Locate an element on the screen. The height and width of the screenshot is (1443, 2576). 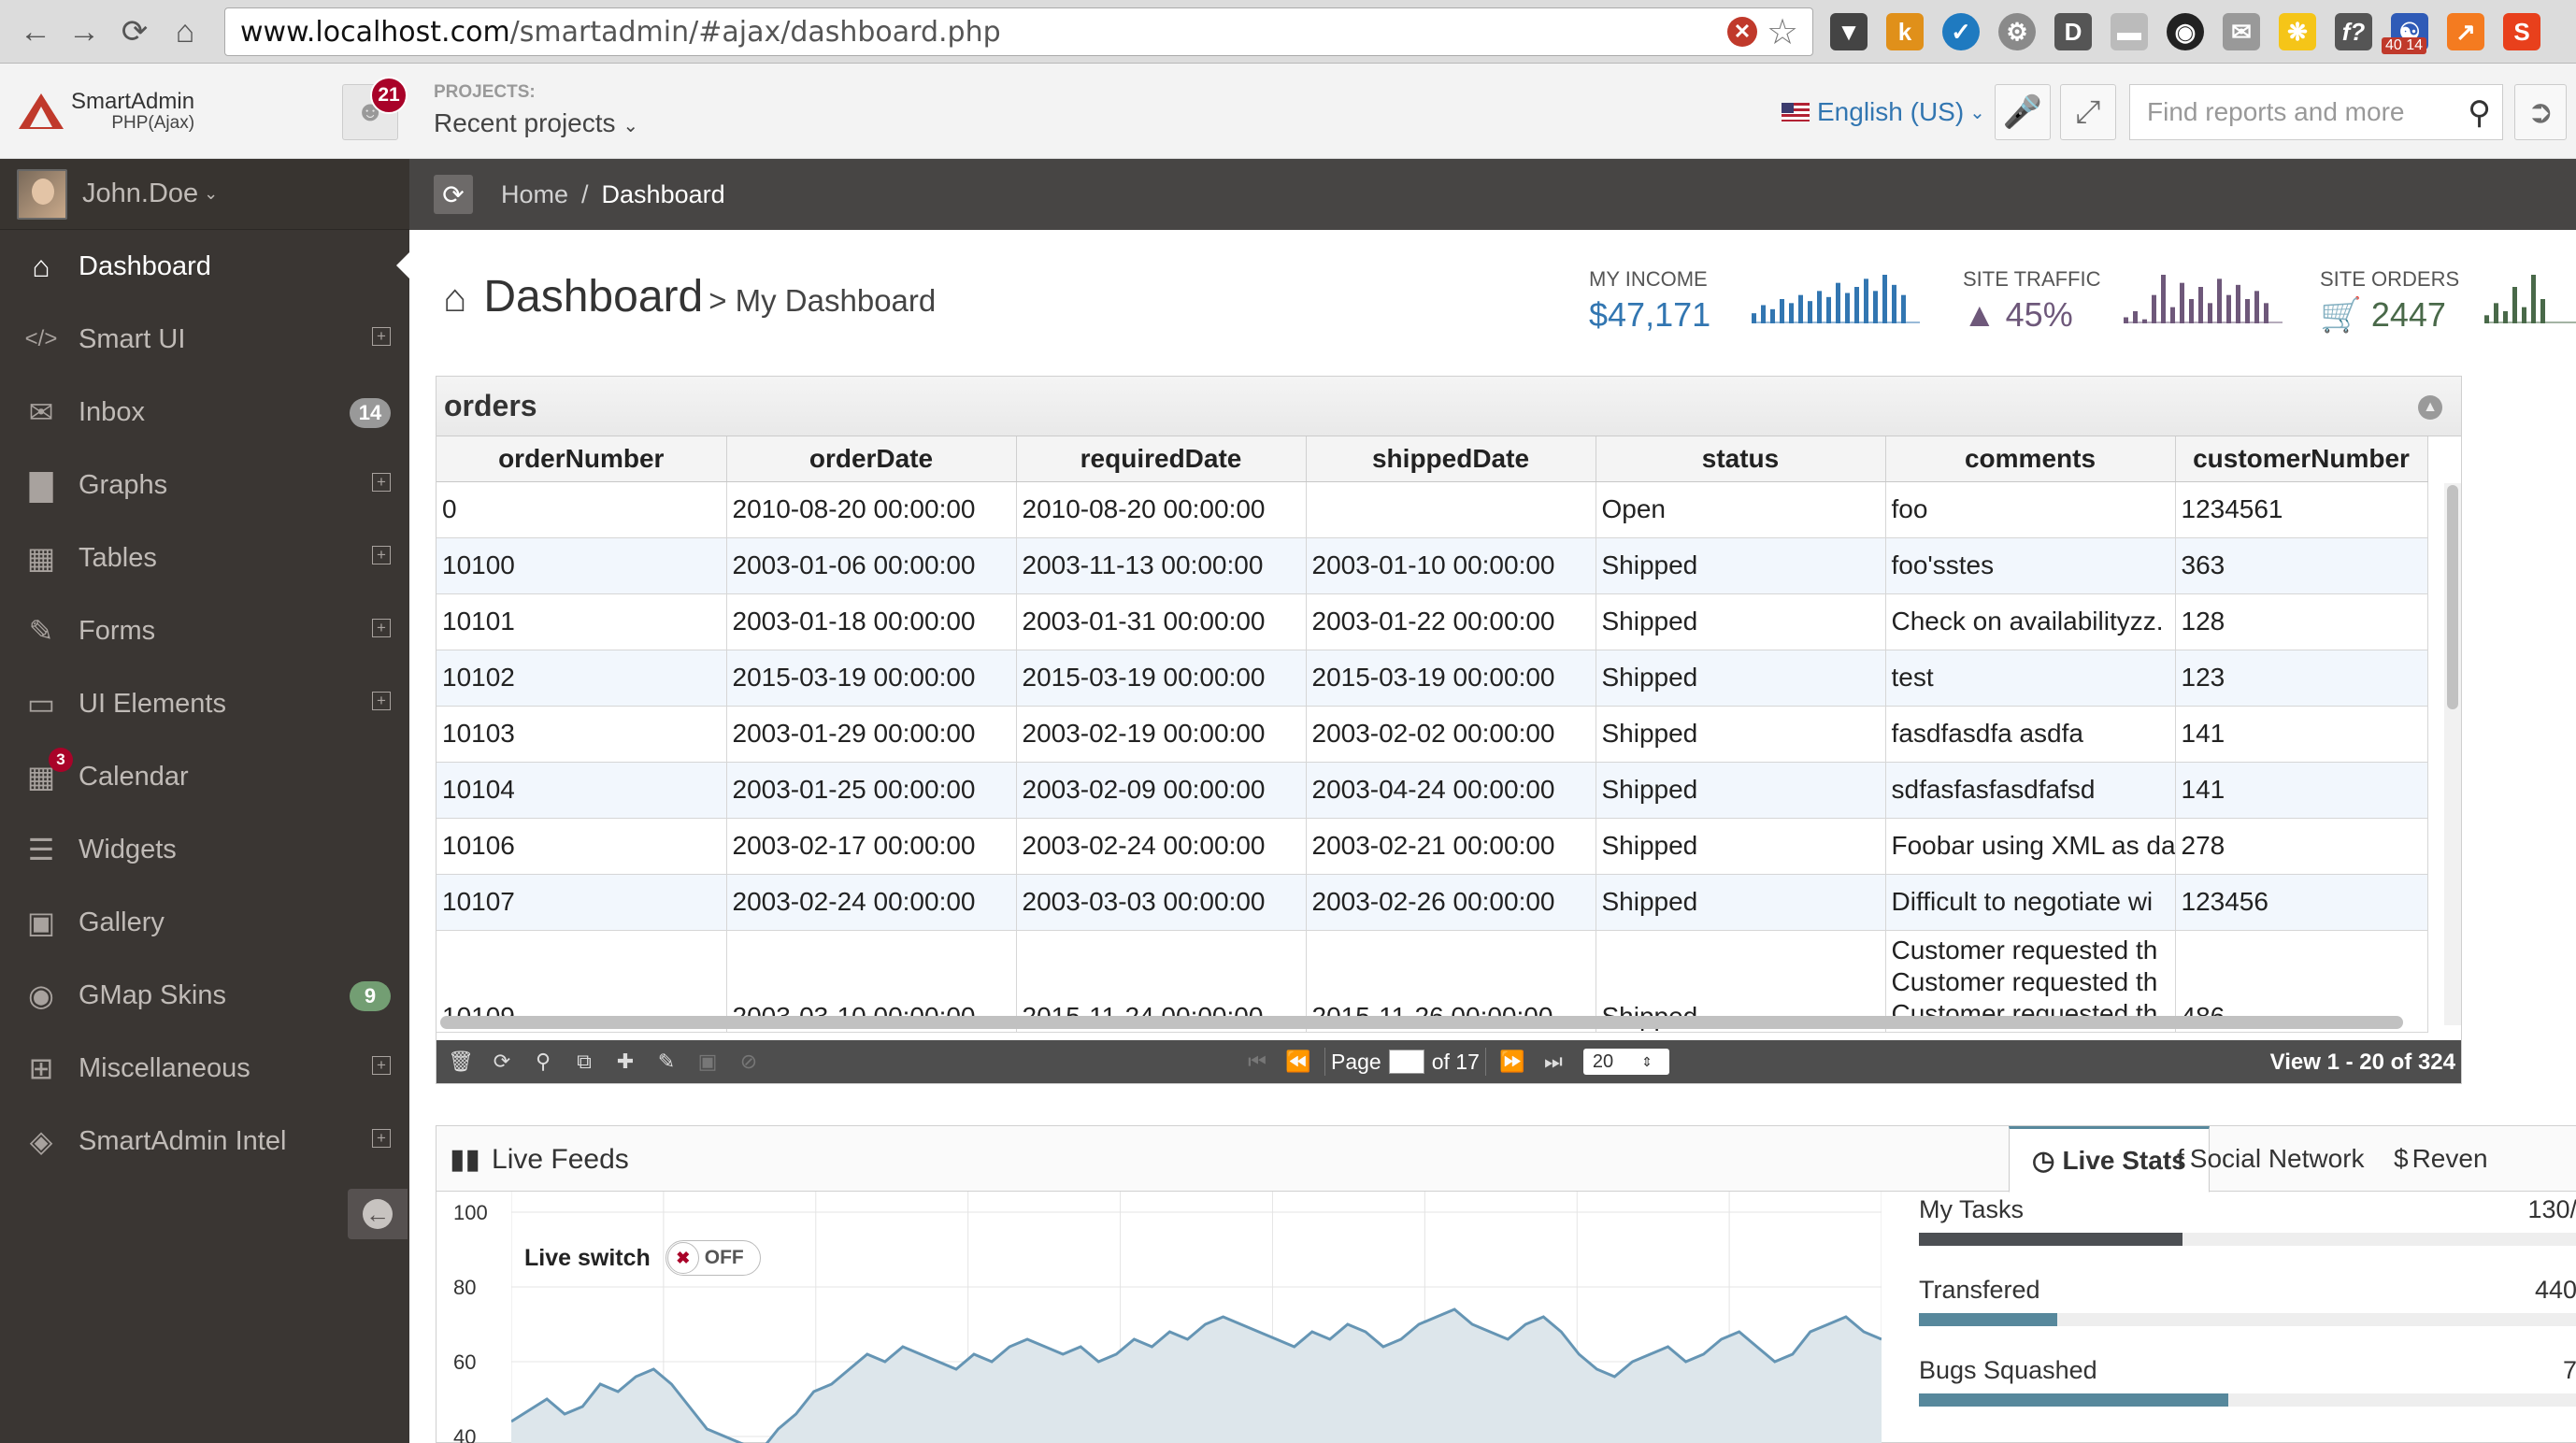
stat-orders: SITE ORDERS 🛒 2447 is located at coordinates (2389, 301).